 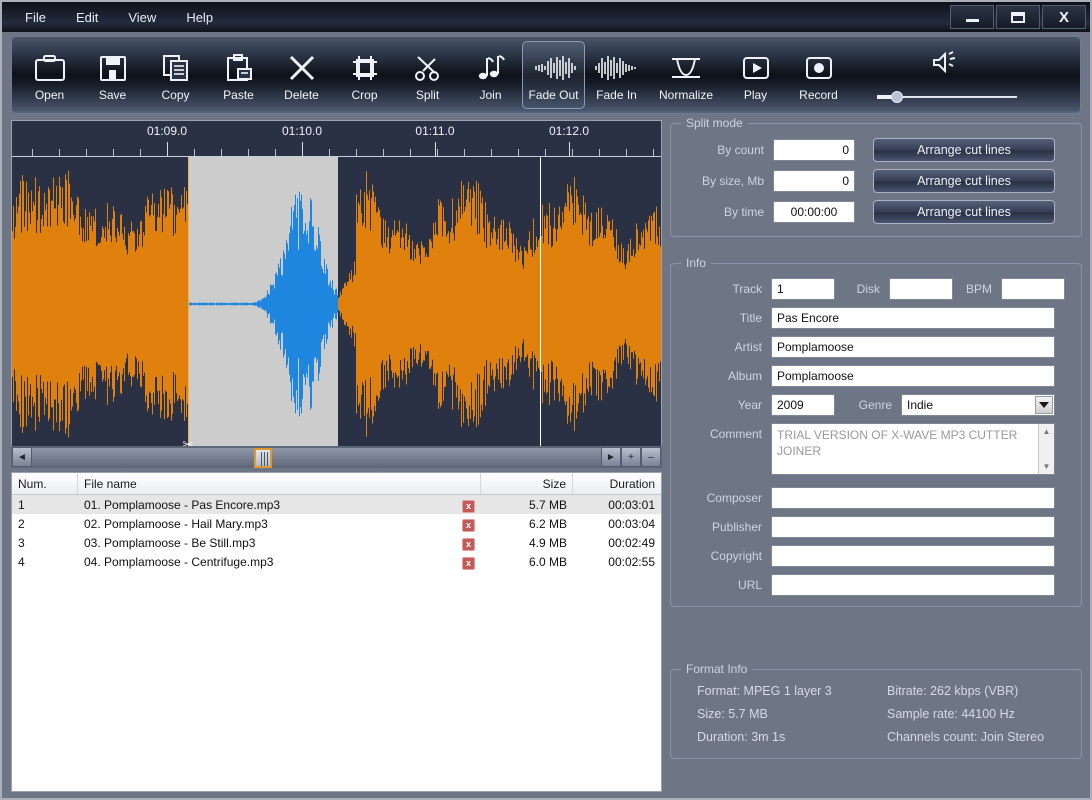 I want to click on zoom-out-button: –, so click(x=651, y=457).